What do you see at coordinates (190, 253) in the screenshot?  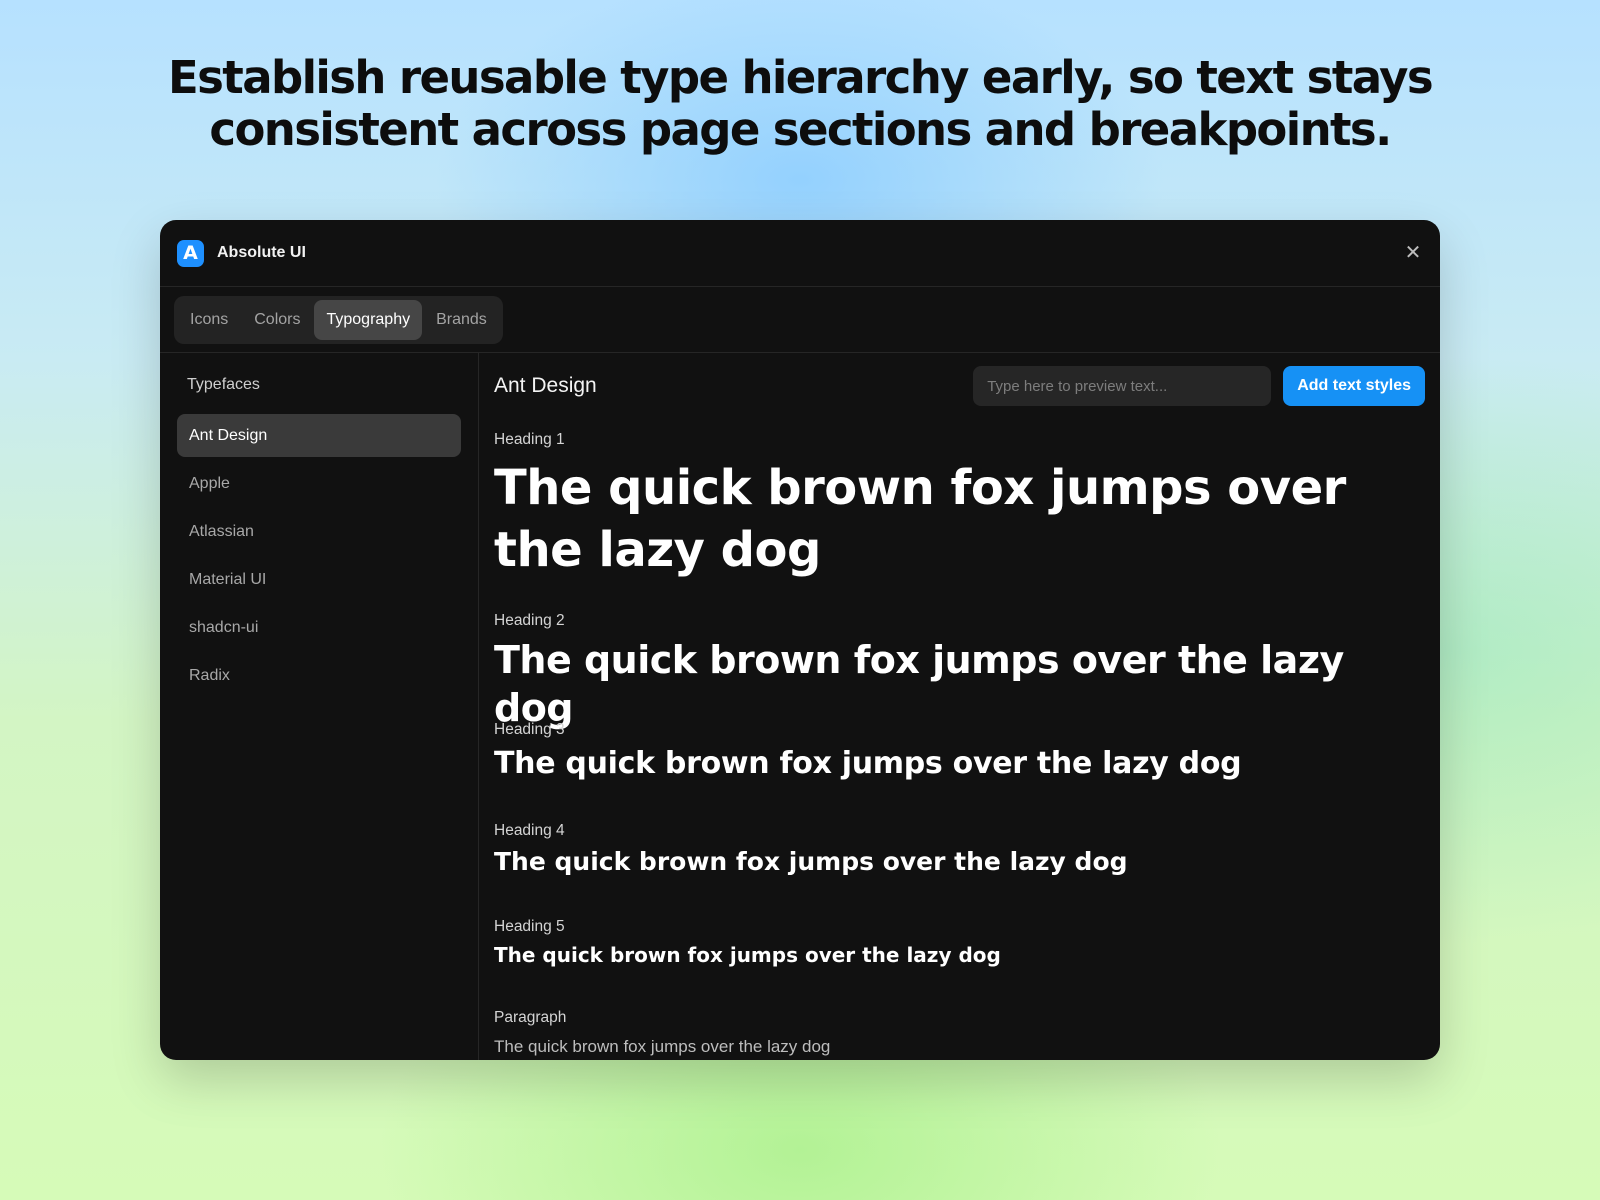 I see `app-logo-icon: A` at bounding box center [190, 253].